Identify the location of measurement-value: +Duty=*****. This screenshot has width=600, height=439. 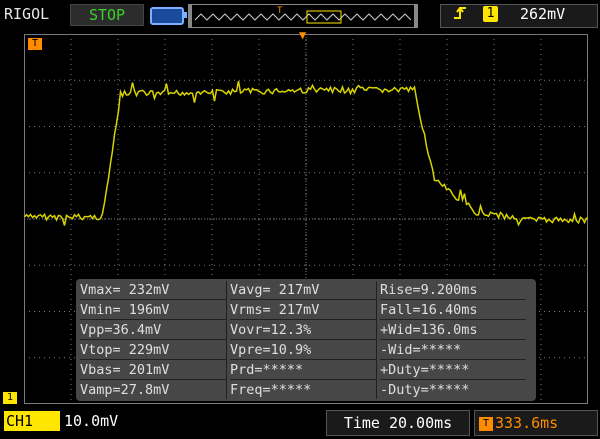
(453, 370).